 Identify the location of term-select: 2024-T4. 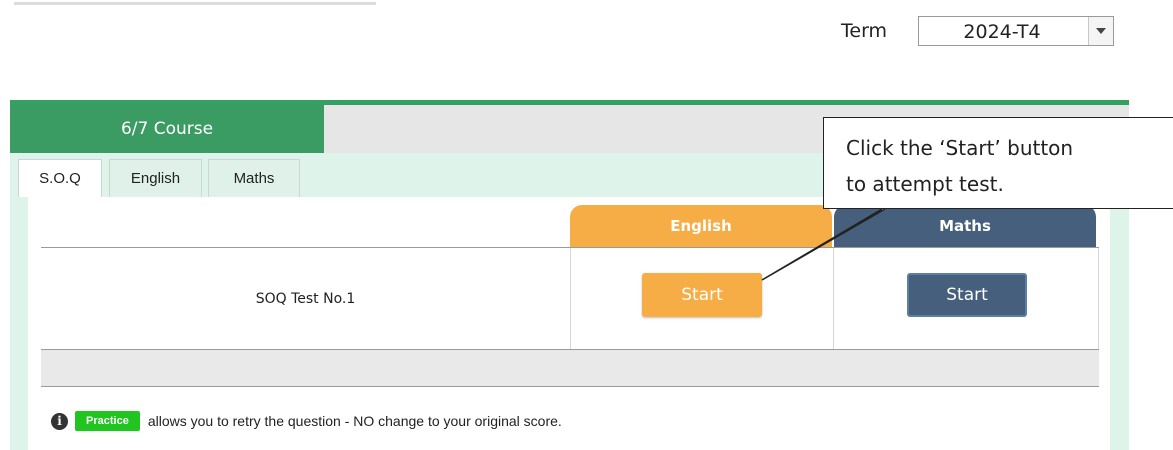
(1016, 31).